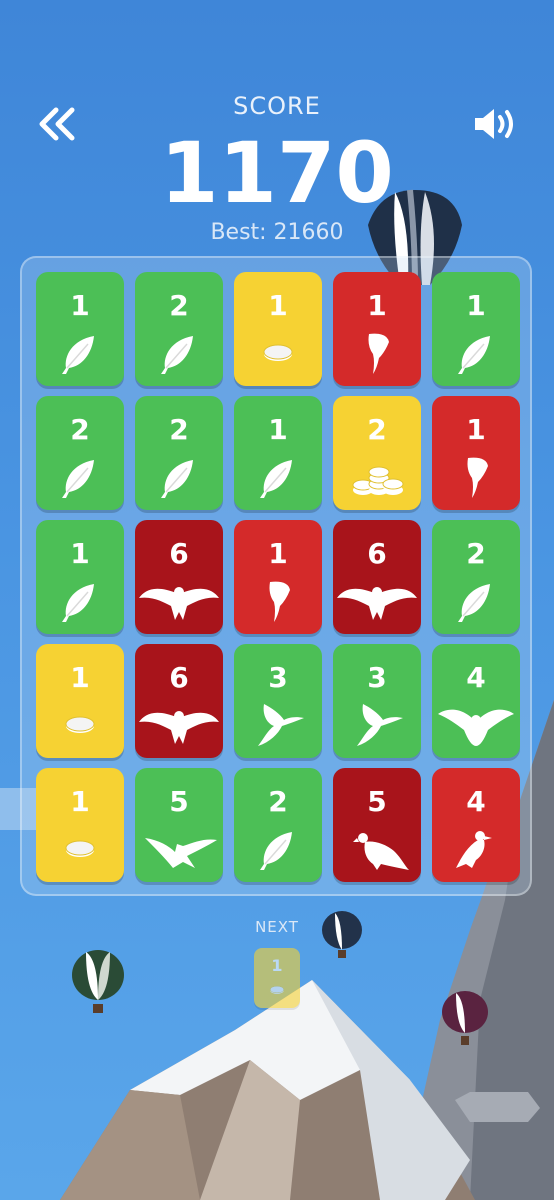 The height and width of the screenshot is (1200, 554). I want to click on best-score: Best: 21660, so click(277, 232).